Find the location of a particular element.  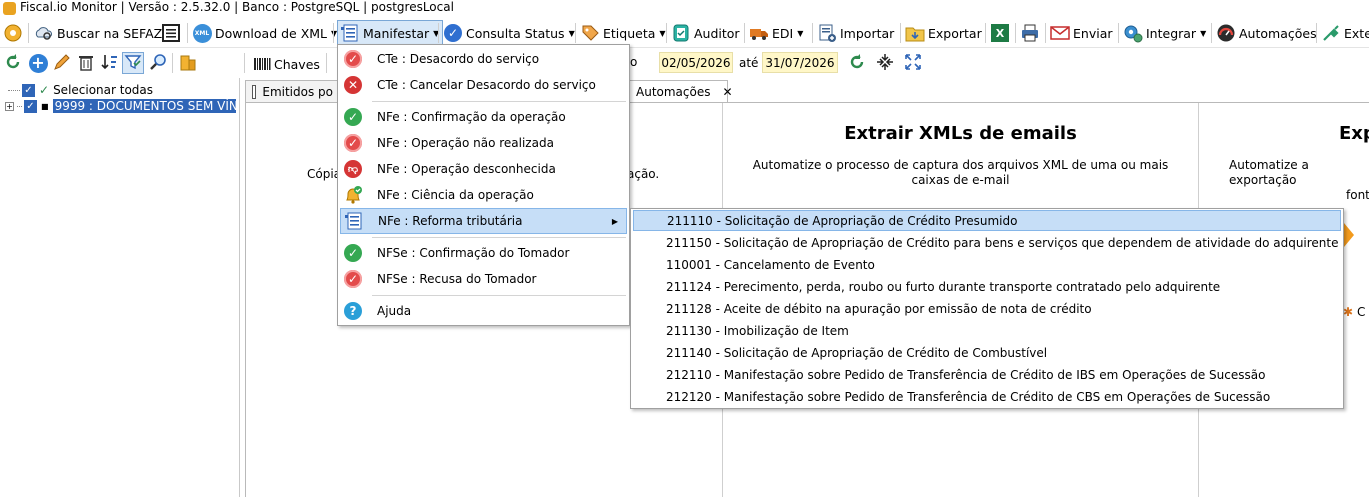

automacoes-button: Automações is located at coordinates (1266, 33).